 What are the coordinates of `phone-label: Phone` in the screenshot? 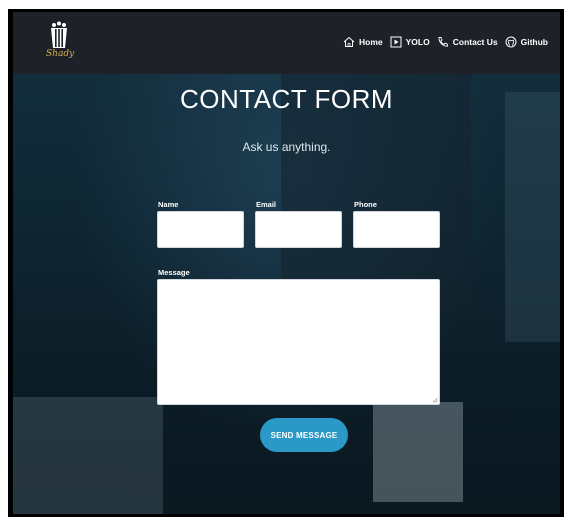 It's located at (365, 204).